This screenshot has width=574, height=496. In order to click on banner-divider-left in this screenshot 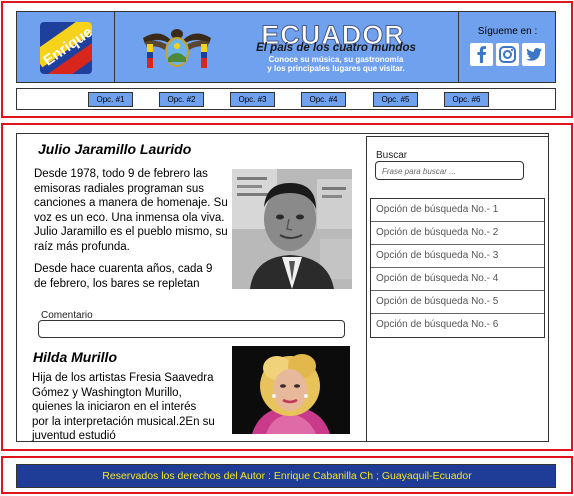, I will do `click(114, 47)`.